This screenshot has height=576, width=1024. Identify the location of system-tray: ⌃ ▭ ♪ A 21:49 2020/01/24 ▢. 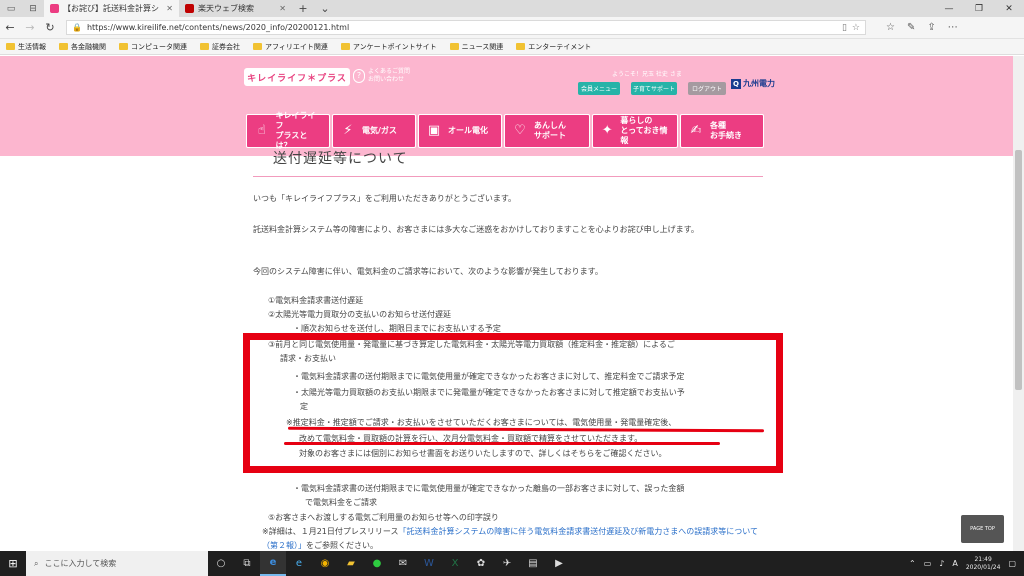
(966, 564).